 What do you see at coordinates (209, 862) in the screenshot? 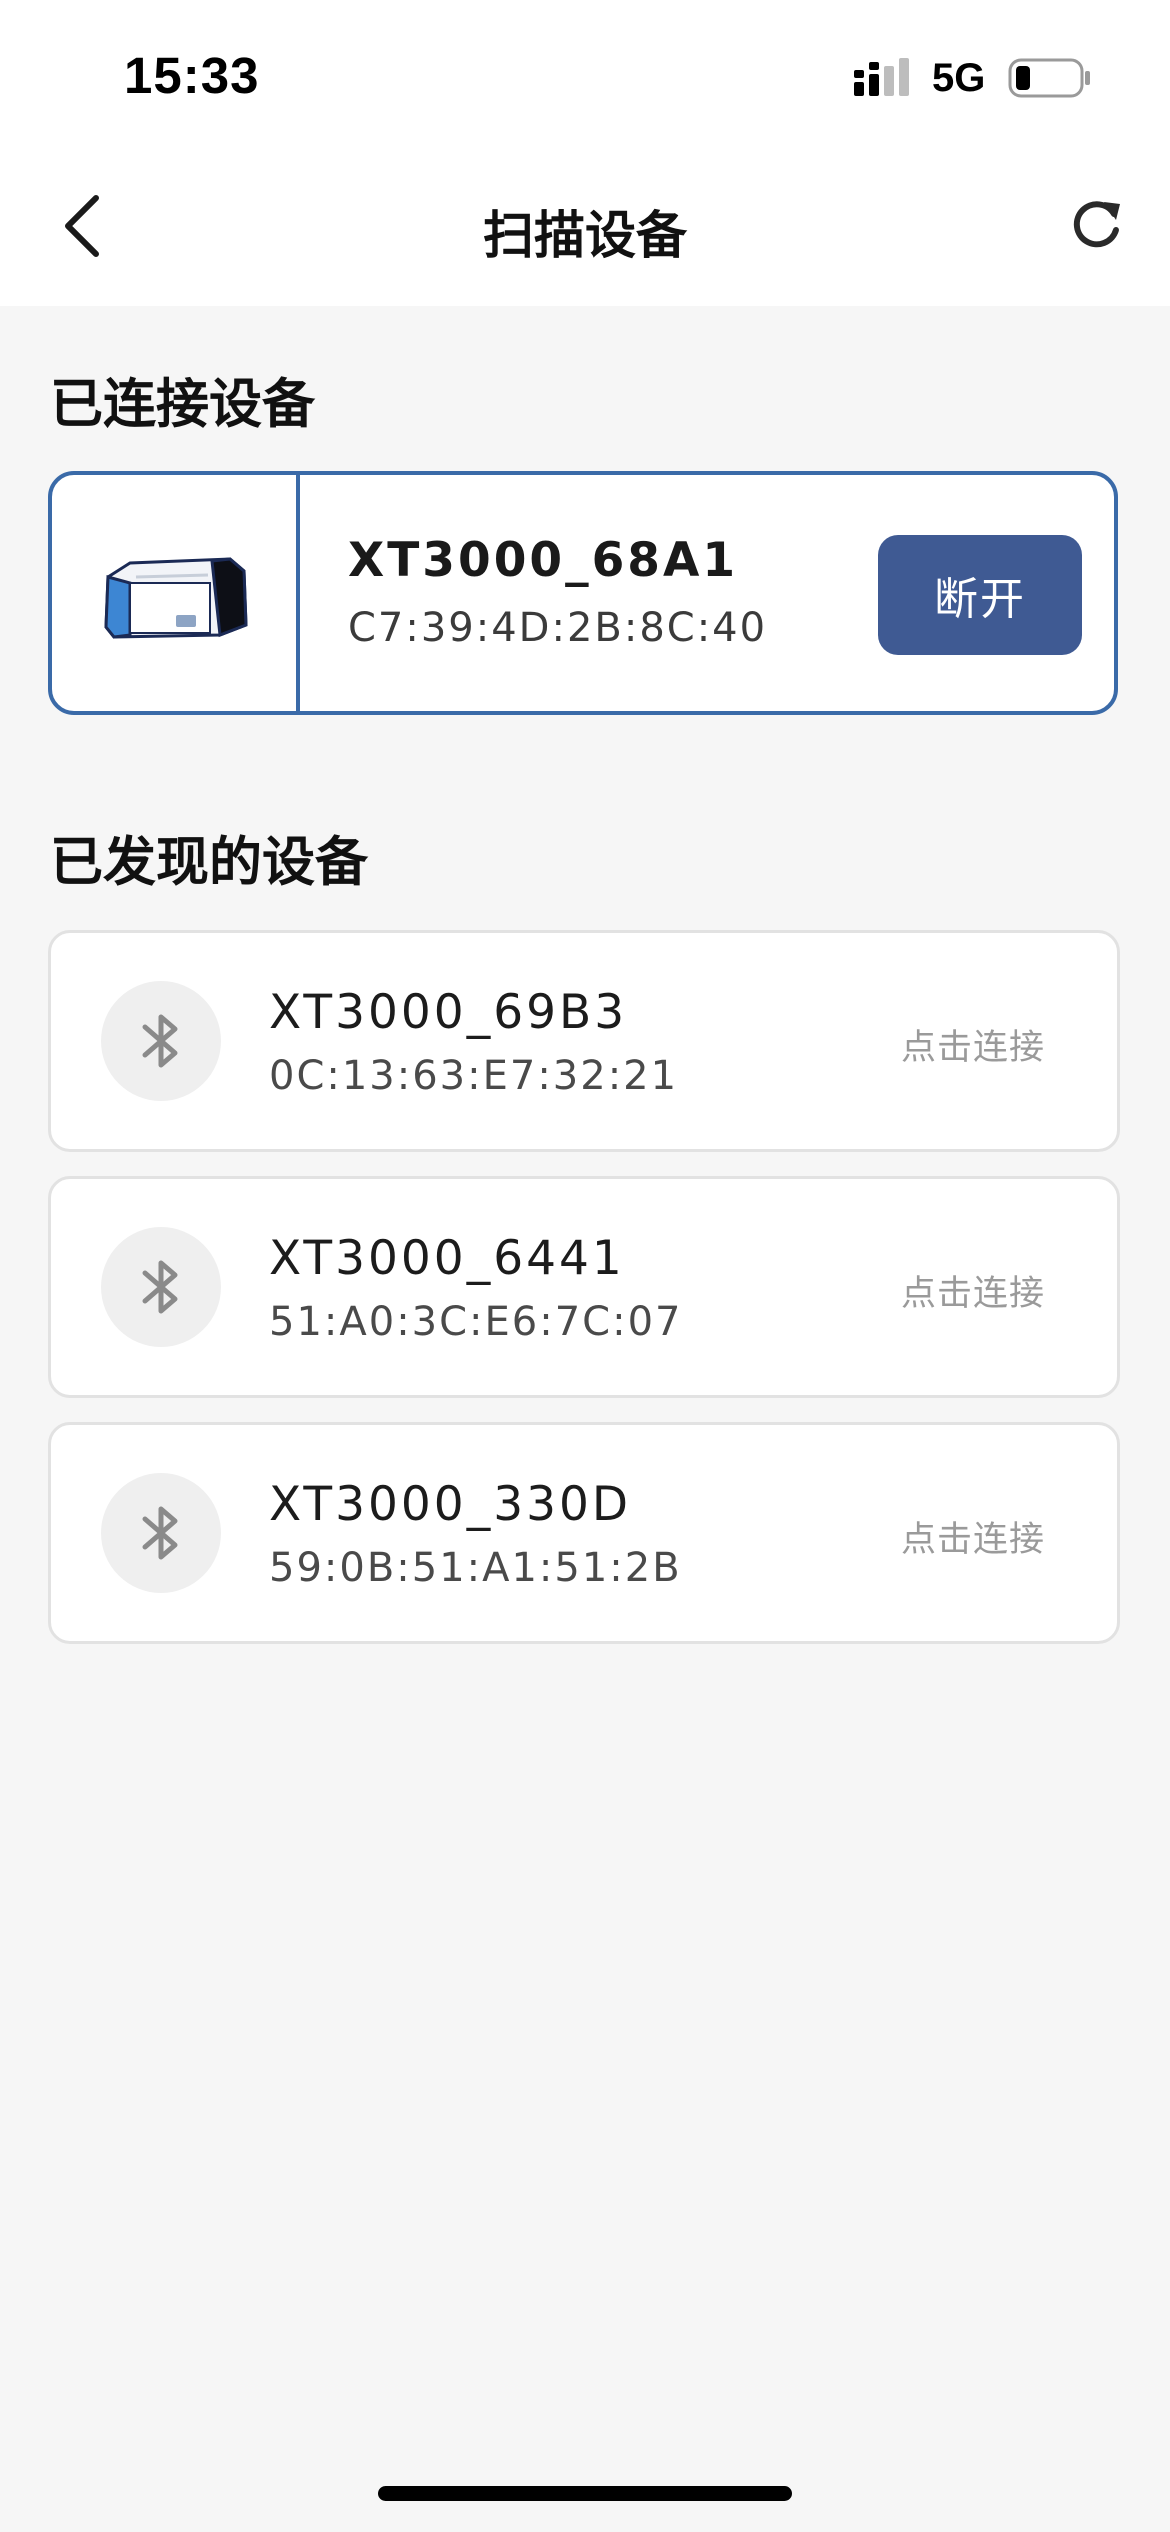
I see `discovered-section-heading: 已发现的设备` at bounding box center [209, 862].